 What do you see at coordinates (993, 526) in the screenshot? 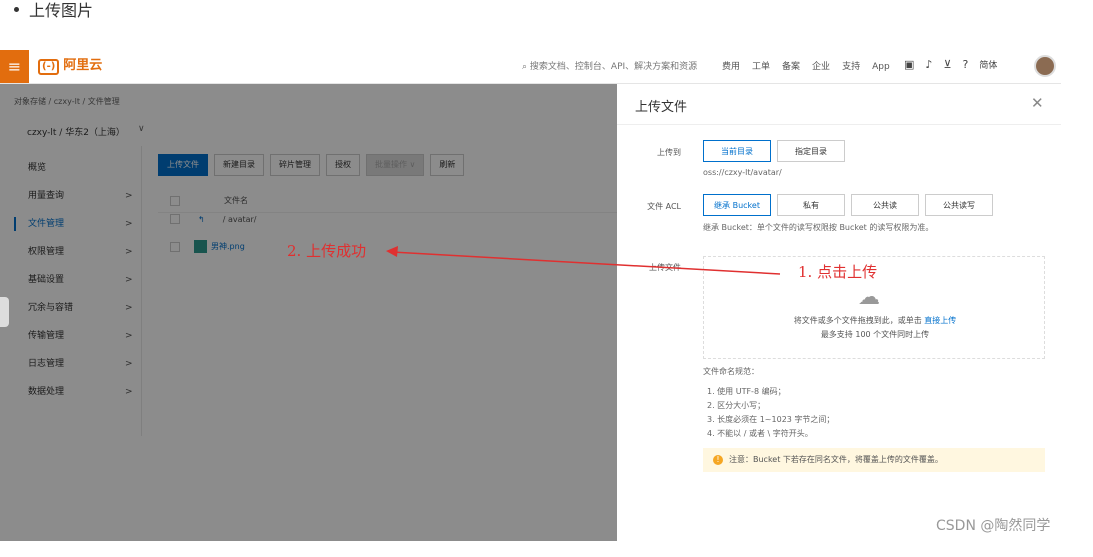
I see `watermark: CSDN @陶然同学` at bounding box center [993, 526].